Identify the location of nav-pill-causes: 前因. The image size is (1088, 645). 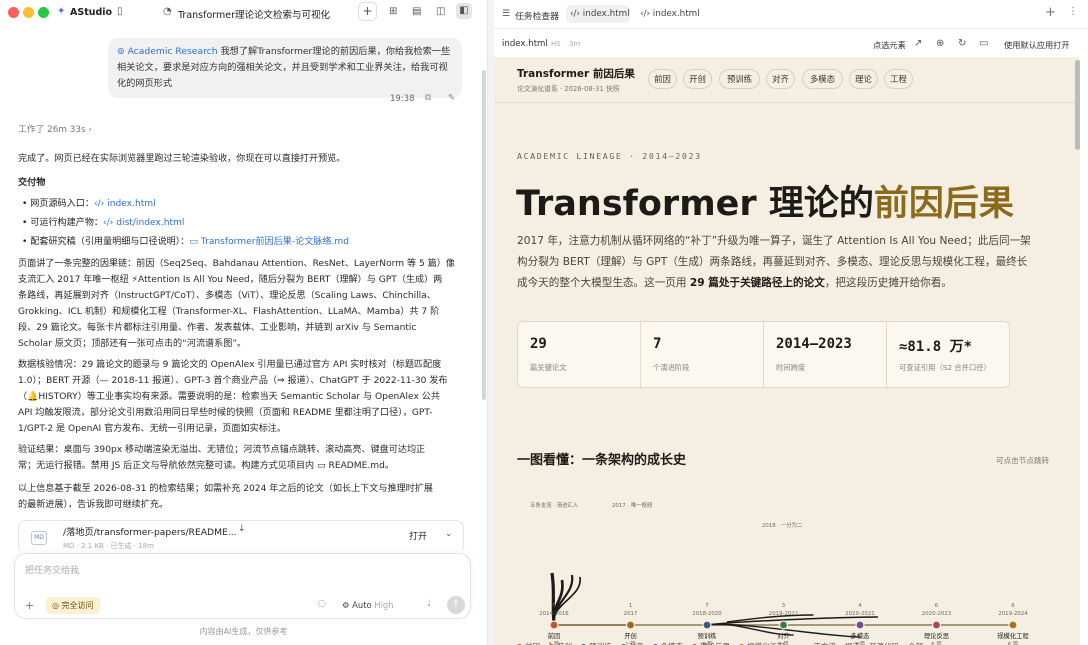
(662, 79).